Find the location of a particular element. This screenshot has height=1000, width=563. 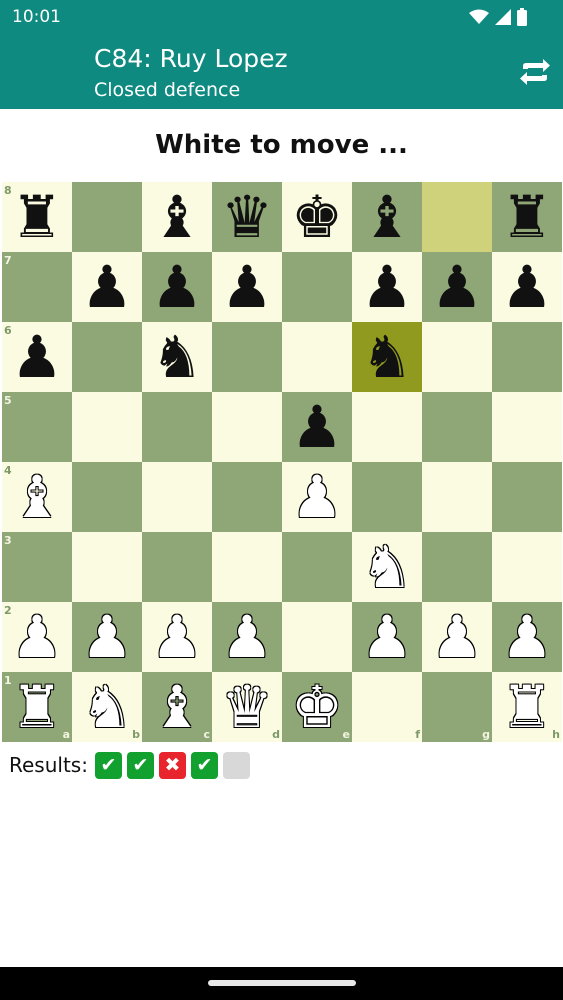

white-bishop-a4: ♝ is located at coordinates (37, 497).